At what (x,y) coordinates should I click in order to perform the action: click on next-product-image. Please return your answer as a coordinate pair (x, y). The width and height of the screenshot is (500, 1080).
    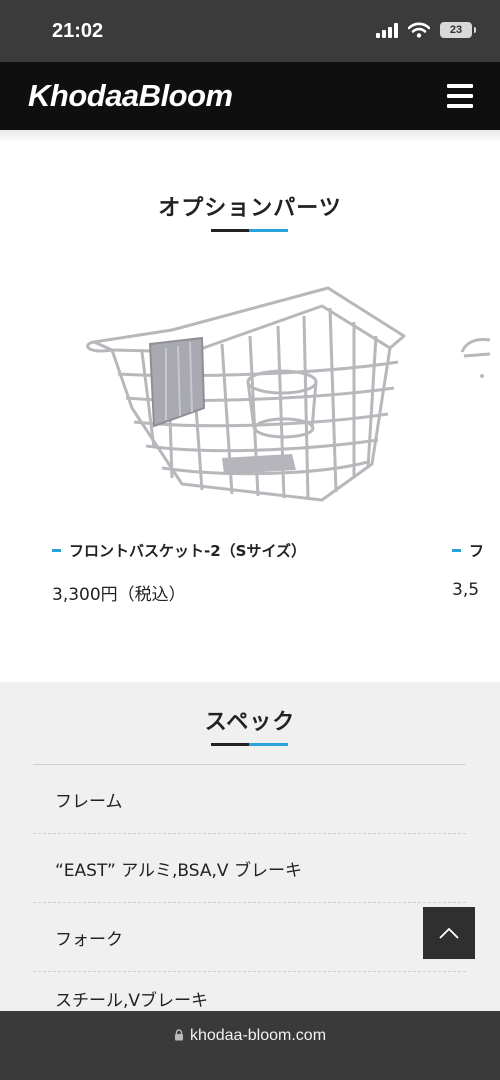
    Looking at the image, I should click on (475, 358).